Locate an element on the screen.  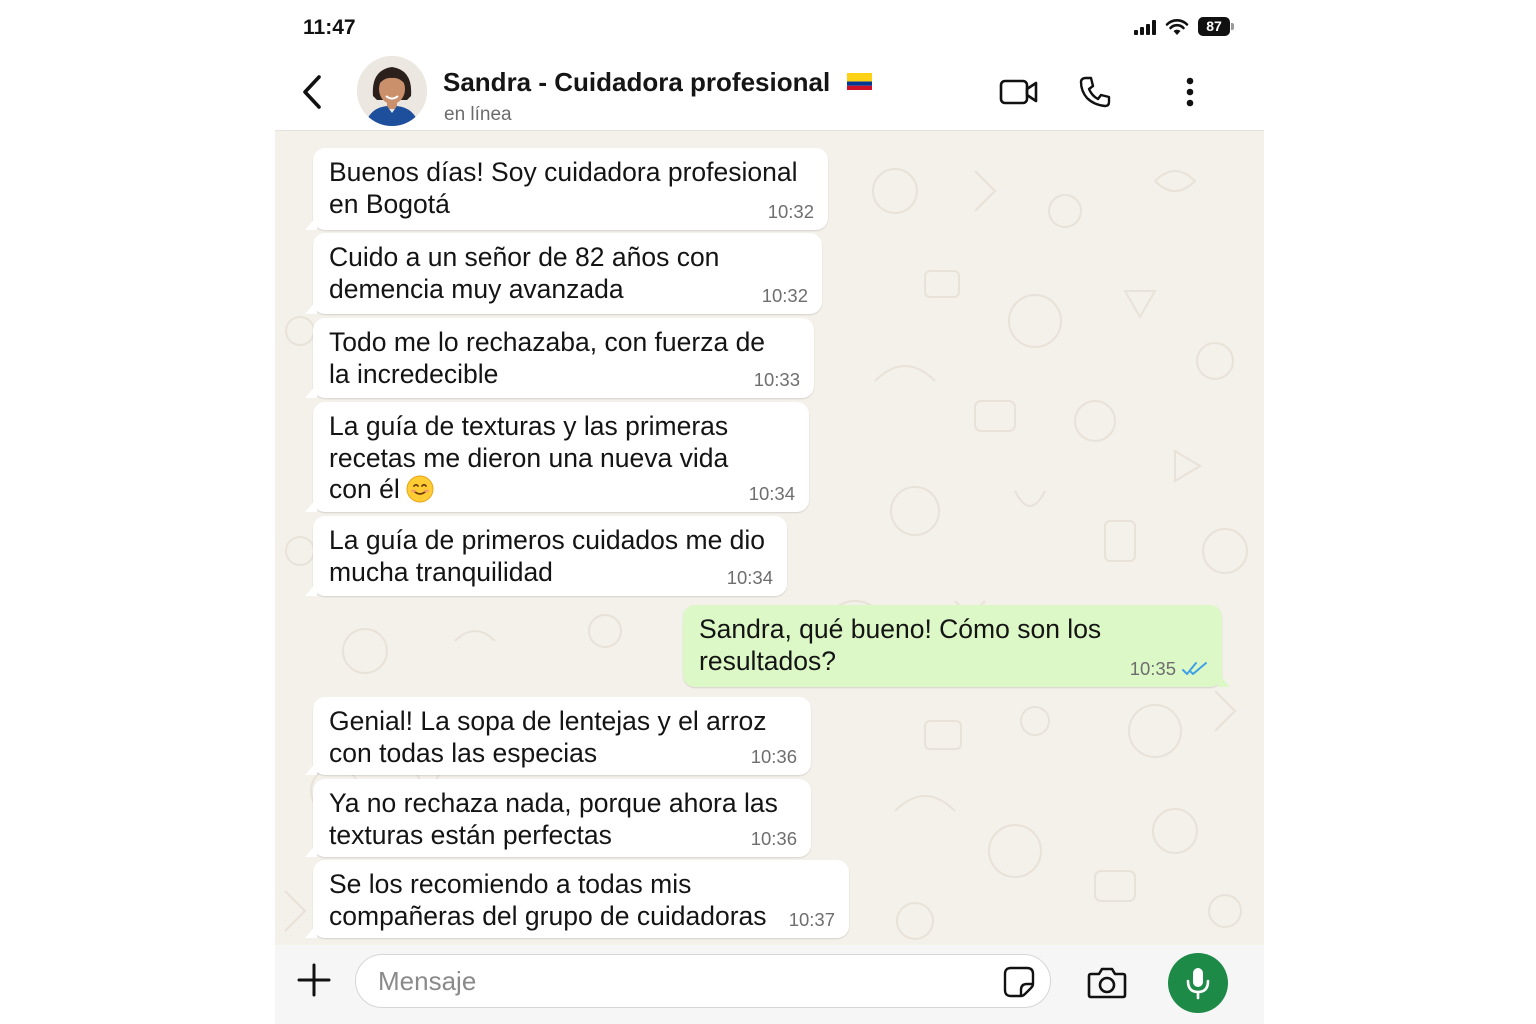
contact-name: Sandra - Cuidadora profesional is located at coordinates (658, 82).